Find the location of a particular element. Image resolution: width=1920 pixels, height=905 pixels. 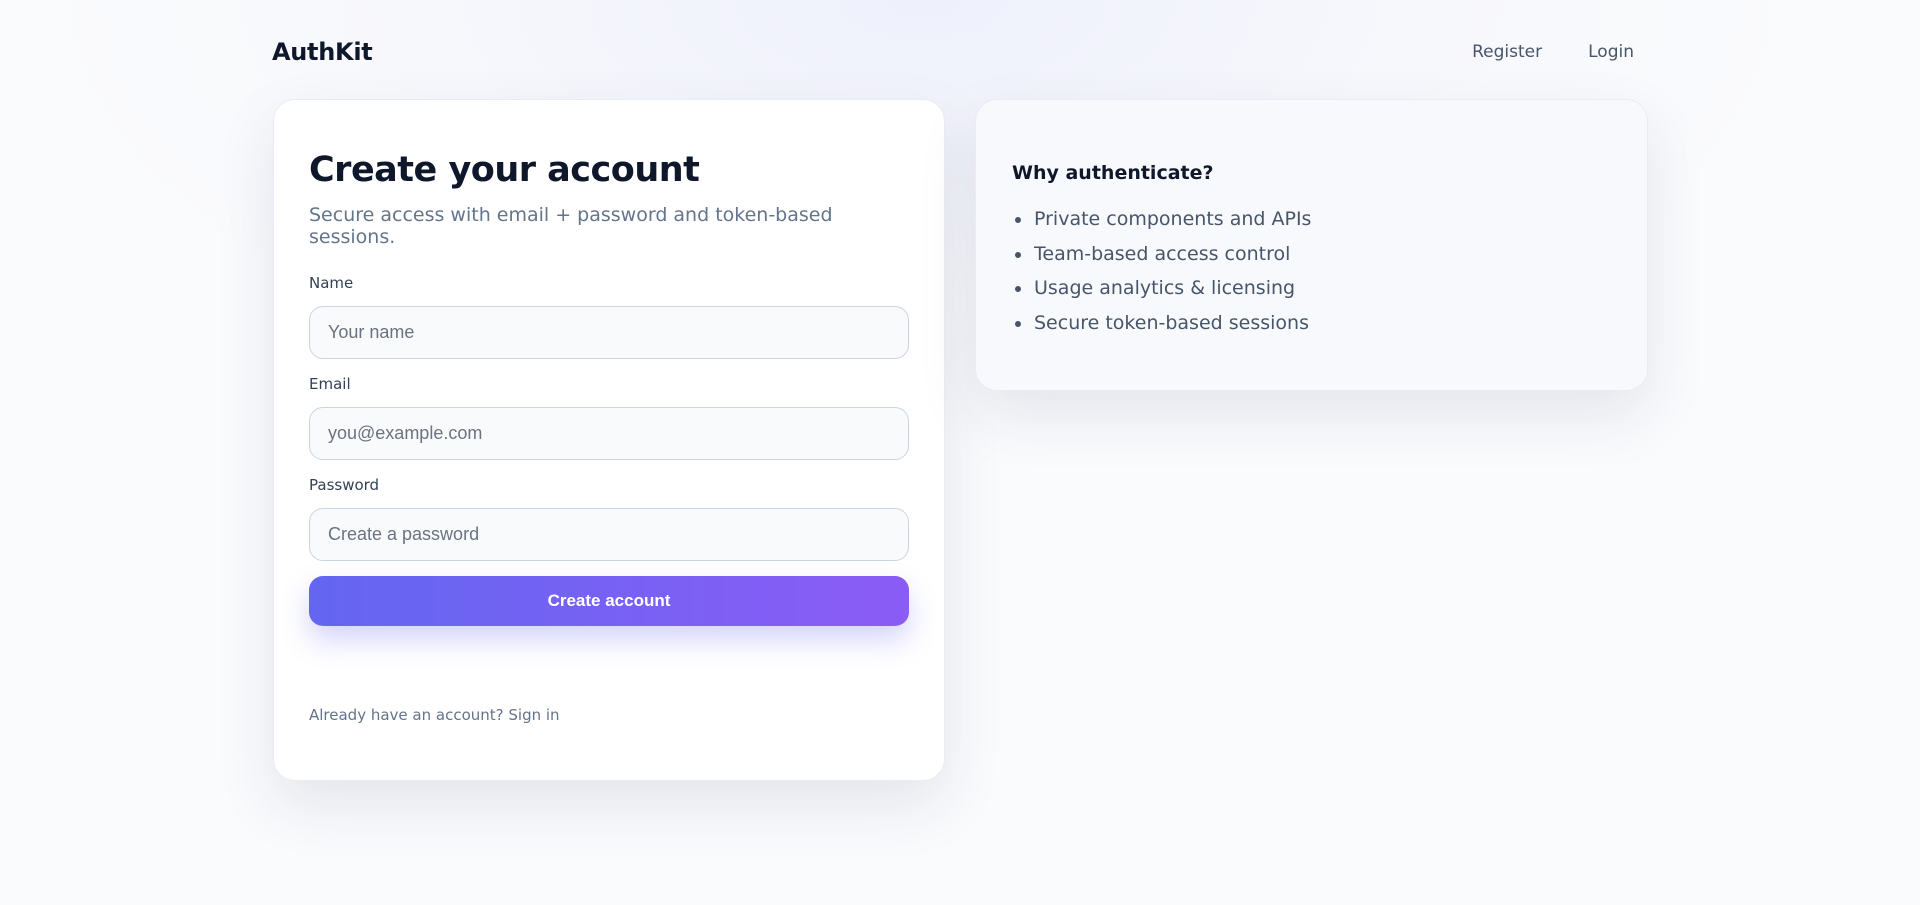

list-item-label: Usage analytics & licensing is located at coordinates (1165, 288).